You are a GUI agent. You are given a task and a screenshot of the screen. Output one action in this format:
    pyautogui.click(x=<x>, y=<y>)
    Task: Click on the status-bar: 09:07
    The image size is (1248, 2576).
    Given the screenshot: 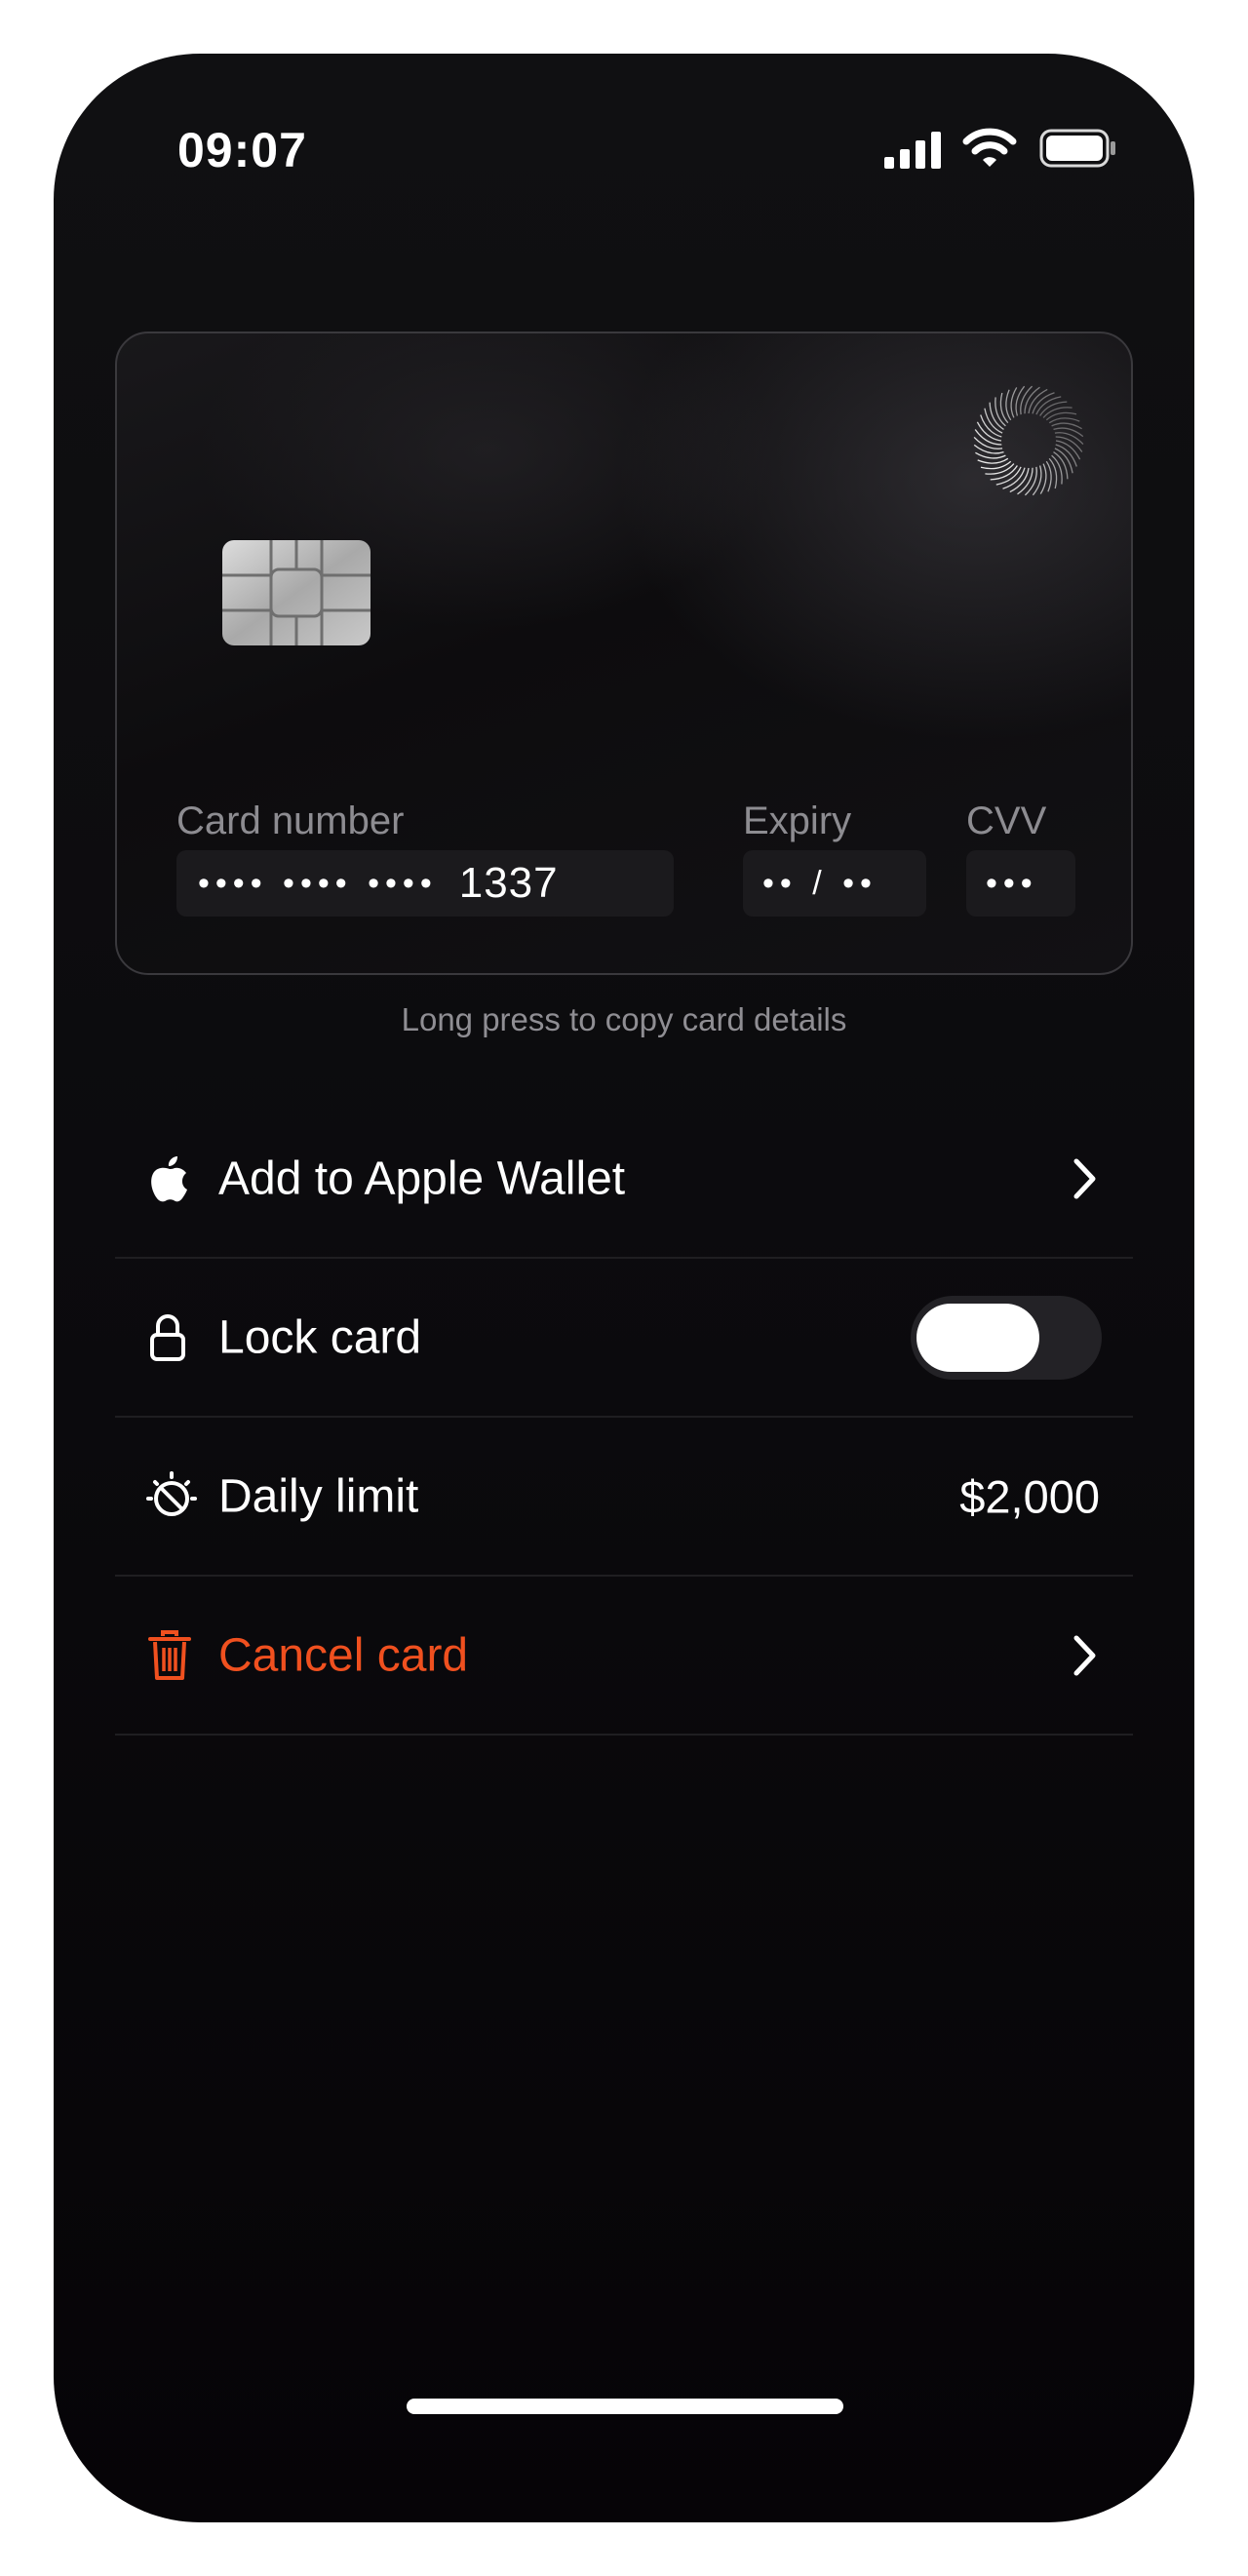 What is the action you would take?
    pyautogui.click(x=624, y=132)
    